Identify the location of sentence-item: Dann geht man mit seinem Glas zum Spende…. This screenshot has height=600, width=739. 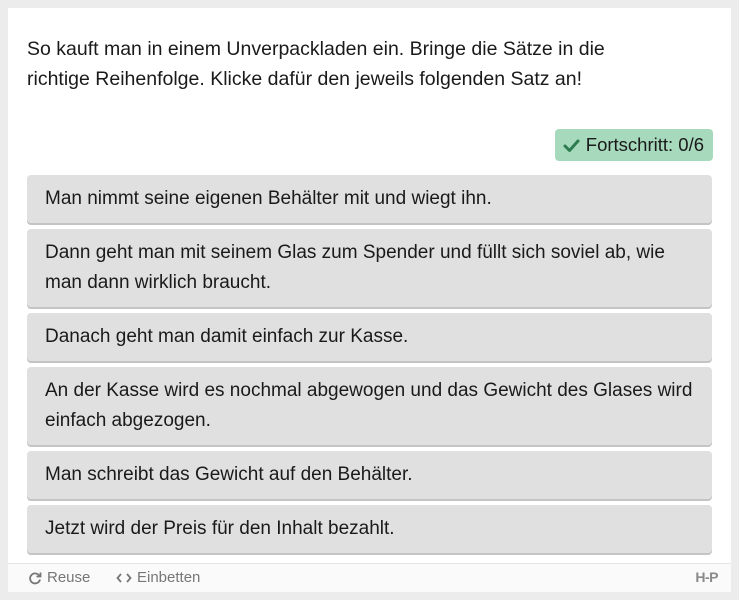
(369, 268).